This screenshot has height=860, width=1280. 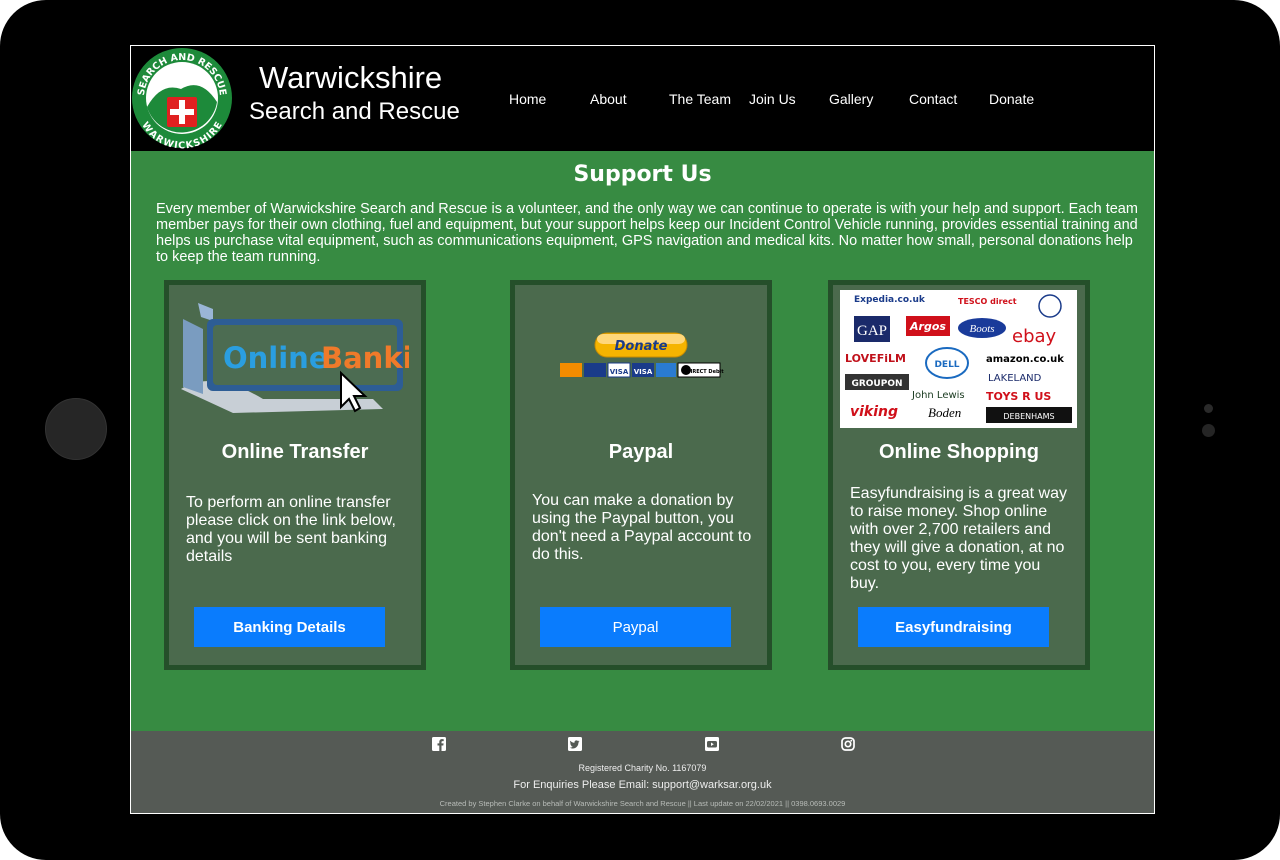 What do you see at coordinates (851, 99) in the screenshot?
I see `nav-gallery: Gallery` at bounding box center [851, 99].